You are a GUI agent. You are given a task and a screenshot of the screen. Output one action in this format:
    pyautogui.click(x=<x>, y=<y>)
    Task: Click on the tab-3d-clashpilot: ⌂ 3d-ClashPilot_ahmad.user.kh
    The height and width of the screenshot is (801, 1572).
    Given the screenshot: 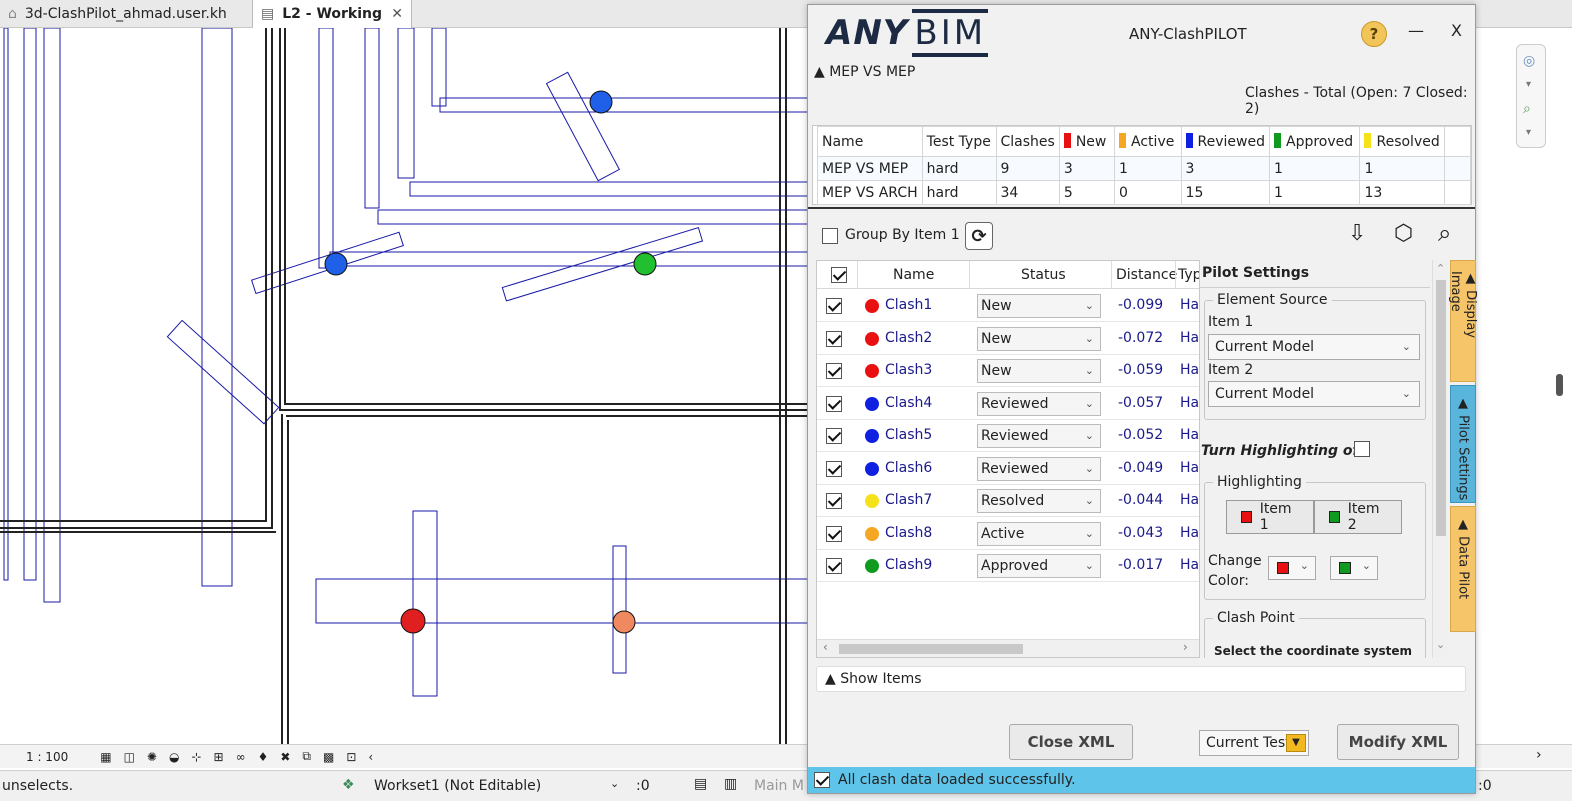 What is the action you would take?
    pyautogui.click(x=126, y=14)
    